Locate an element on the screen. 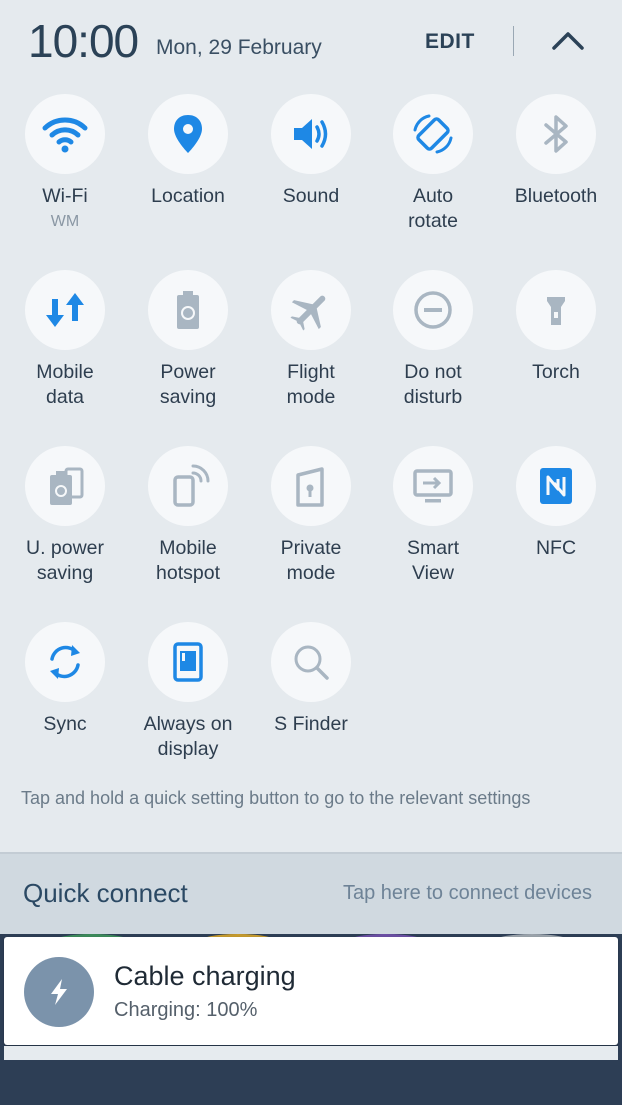  tile-always-on-display: Always on display is located at coordinates (188, 692).